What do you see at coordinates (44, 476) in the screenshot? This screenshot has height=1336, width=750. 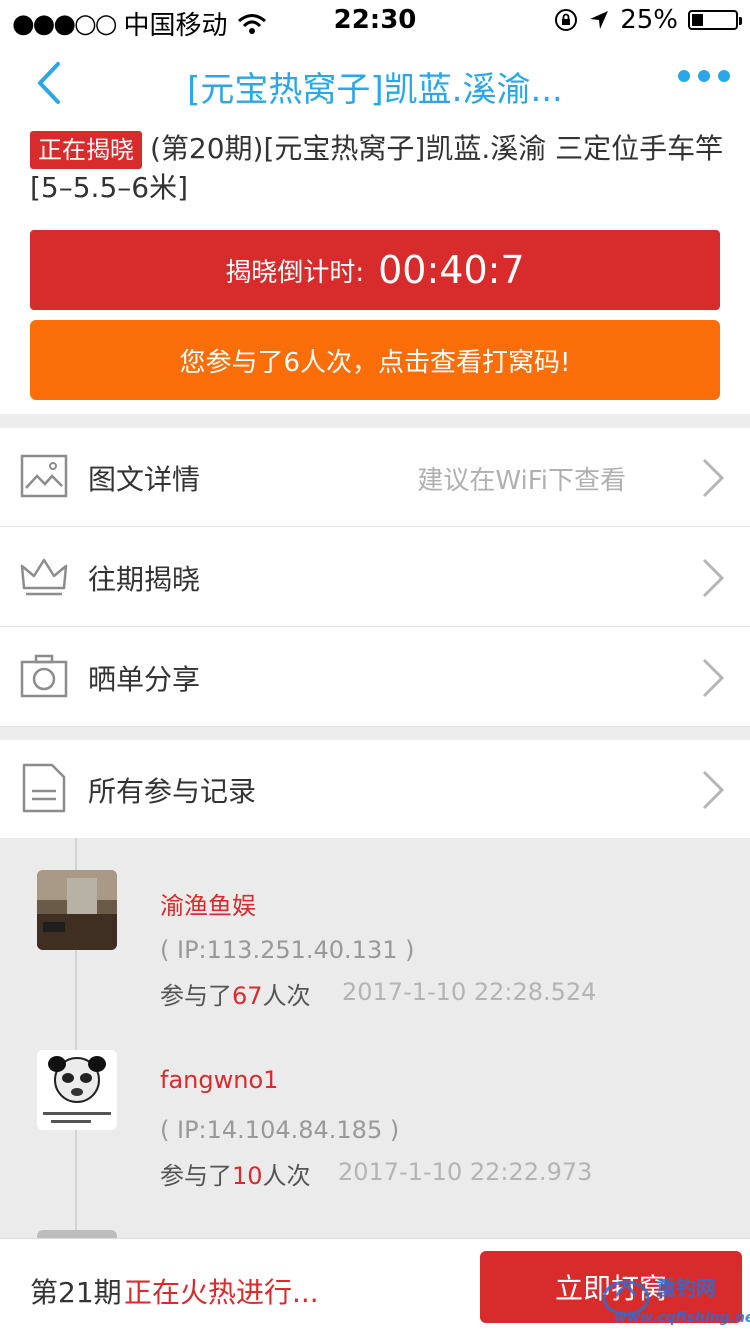 I see `image-icon` at bounding box center [44, 476].